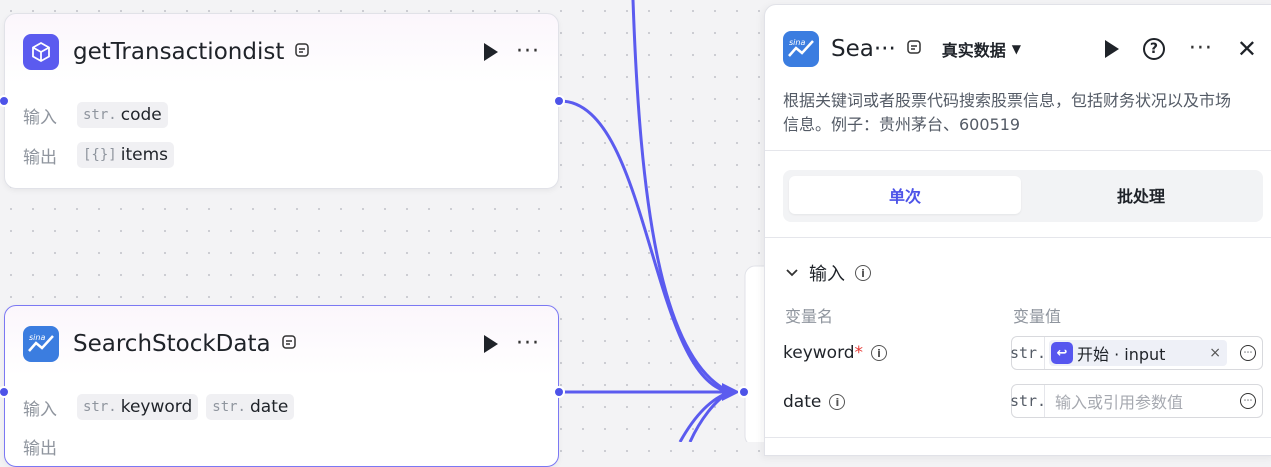 The image size is (1271, 467). I want to click on tab-batch: 批处理, so click(1141, 195).